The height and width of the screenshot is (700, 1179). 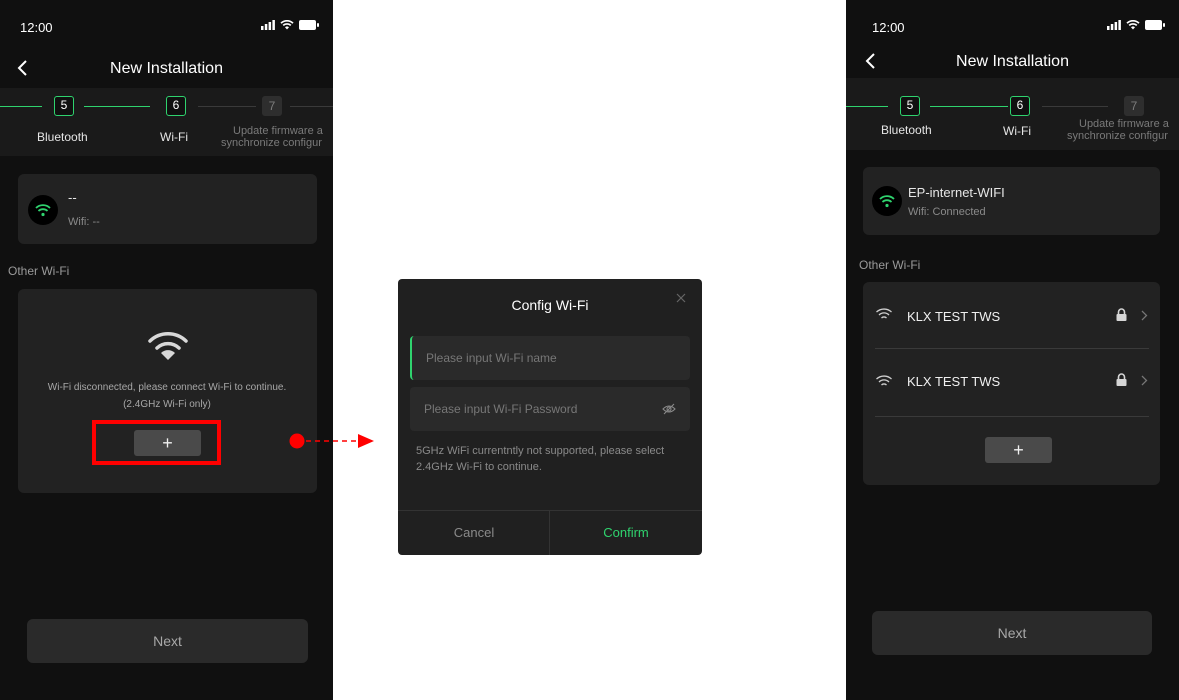 I want to click on flow-arrow-icon, so click(x=331, y=441).